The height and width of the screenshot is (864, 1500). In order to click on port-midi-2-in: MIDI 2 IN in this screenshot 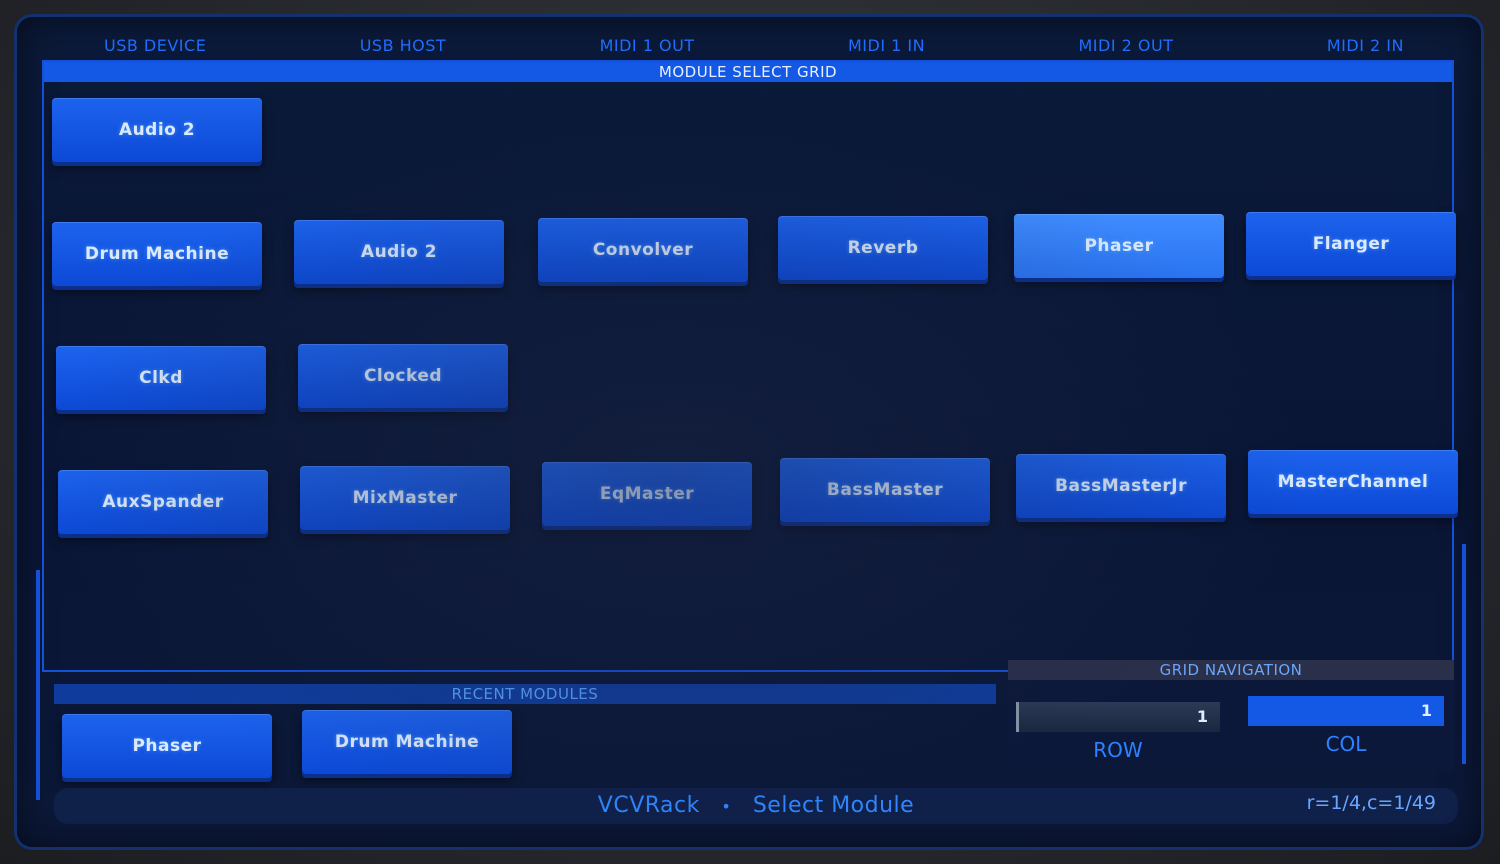, I will do `click(1365, 45)`.